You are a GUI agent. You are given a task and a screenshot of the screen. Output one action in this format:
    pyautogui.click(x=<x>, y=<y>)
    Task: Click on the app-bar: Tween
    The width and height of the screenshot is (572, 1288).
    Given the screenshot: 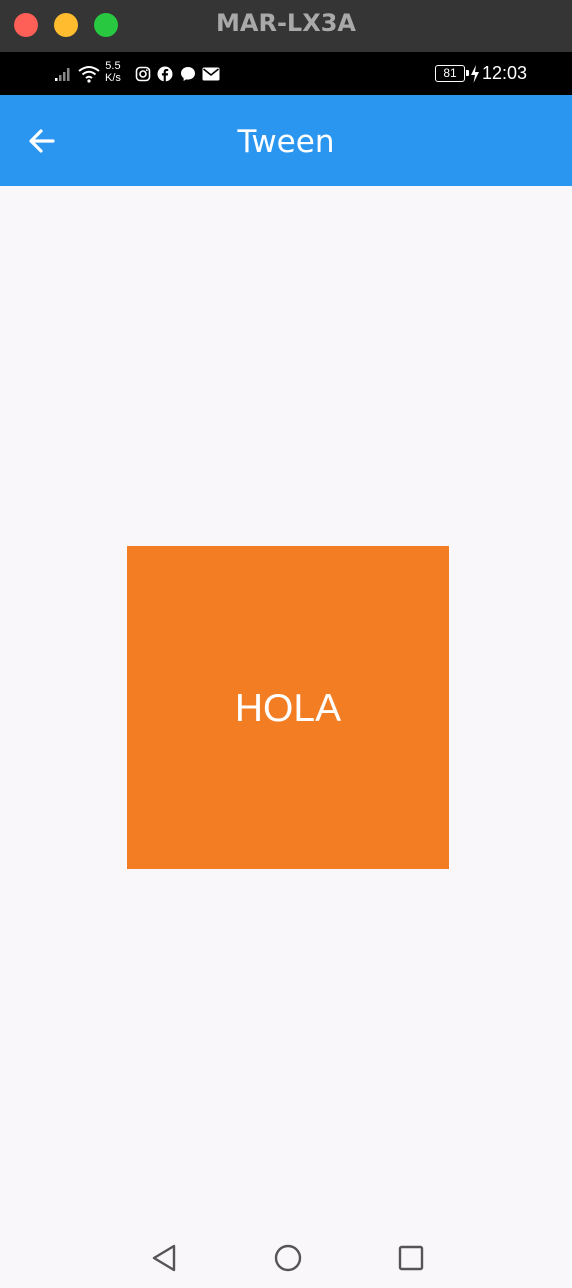 What is the action you would take?
    pyautogui.click(x=286, y=140)
    